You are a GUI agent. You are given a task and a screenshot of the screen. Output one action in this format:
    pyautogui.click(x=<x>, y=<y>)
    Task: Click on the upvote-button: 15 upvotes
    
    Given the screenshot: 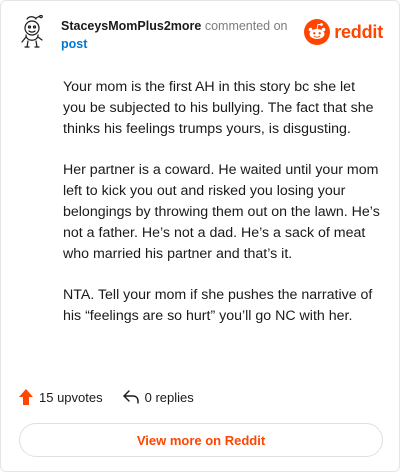 What is the action you would take?
    pyautogui.click(x=61, y=397)
    